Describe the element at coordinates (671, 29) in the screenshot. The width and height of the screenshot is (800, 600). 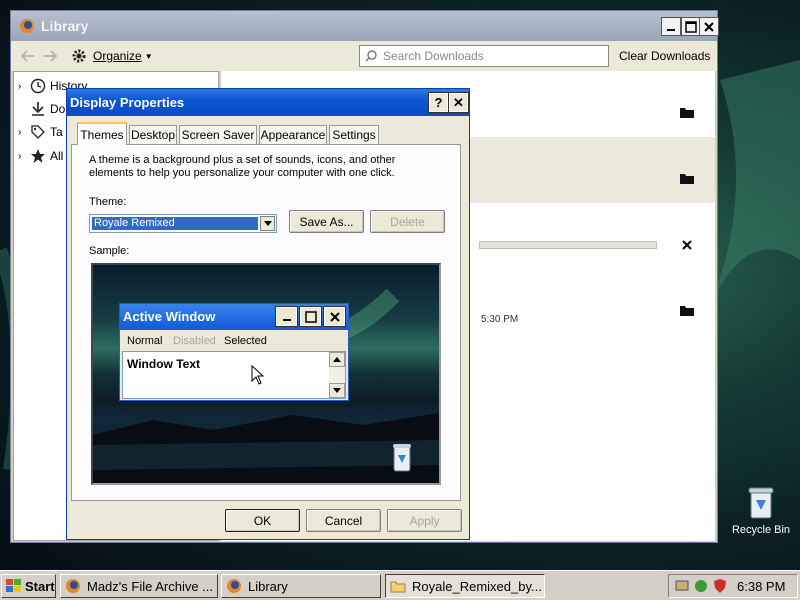
I see `minimize-icon` at that location.